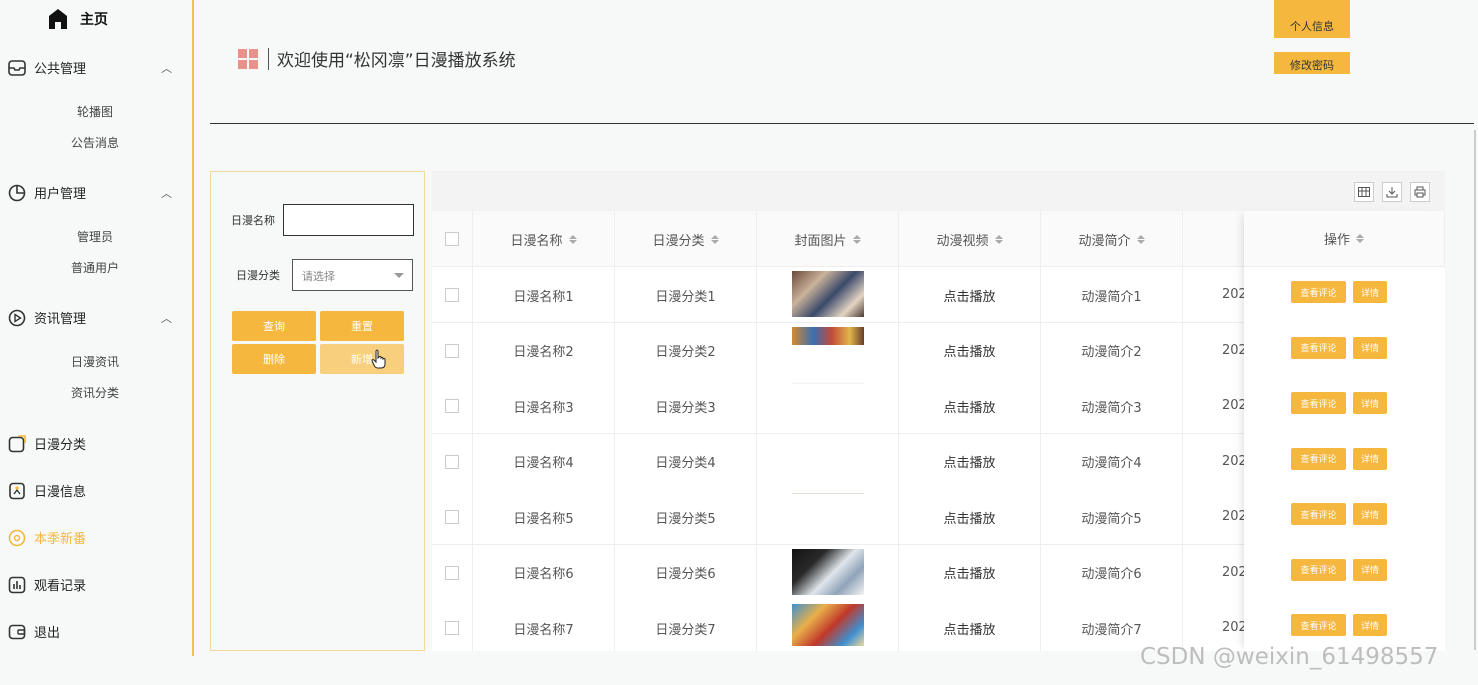 This screenshot has width=1478, height=685. Describe the element at coordinates (572, 239) in the screenshot. I see `sort-icon` at that location.